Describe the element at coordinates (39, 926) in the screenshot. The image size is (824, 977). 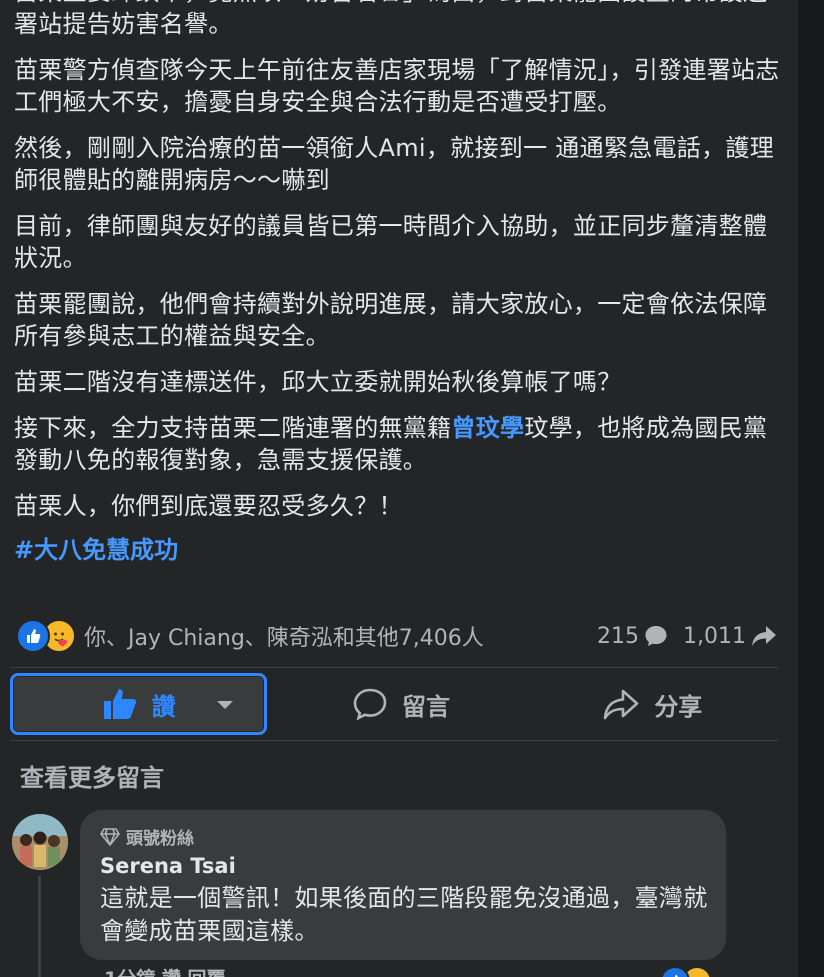
I see `comment-thread-line` at that location.